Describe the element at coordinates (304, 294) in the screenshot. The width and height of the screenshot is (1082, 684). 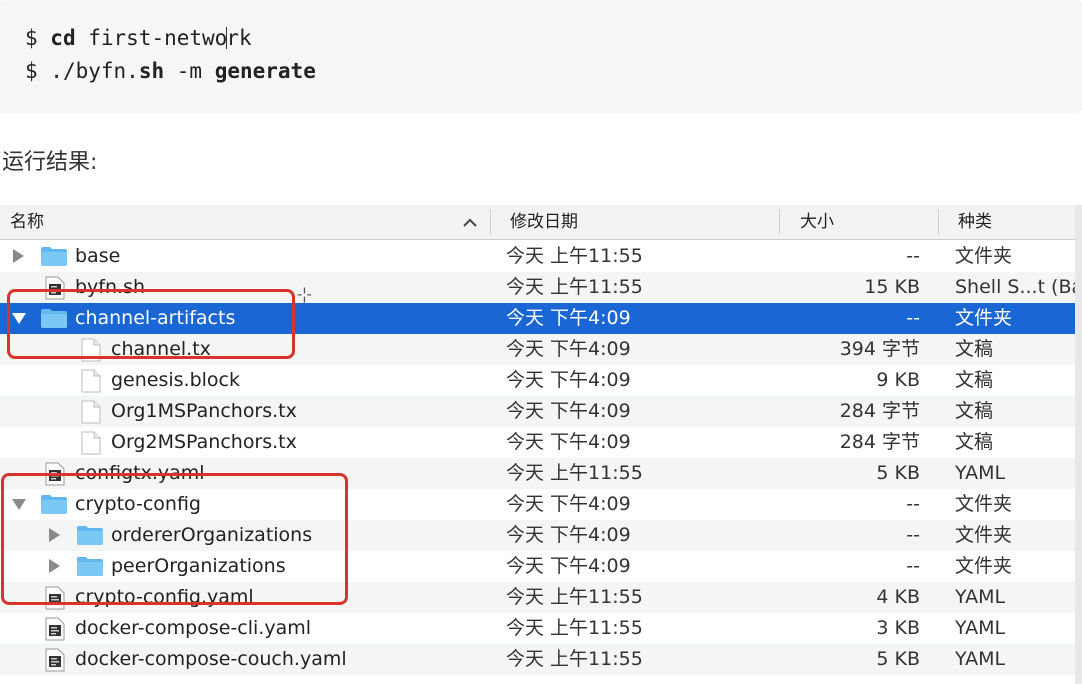
I see `crosshair-cursor-icon: -¦-` at that location.